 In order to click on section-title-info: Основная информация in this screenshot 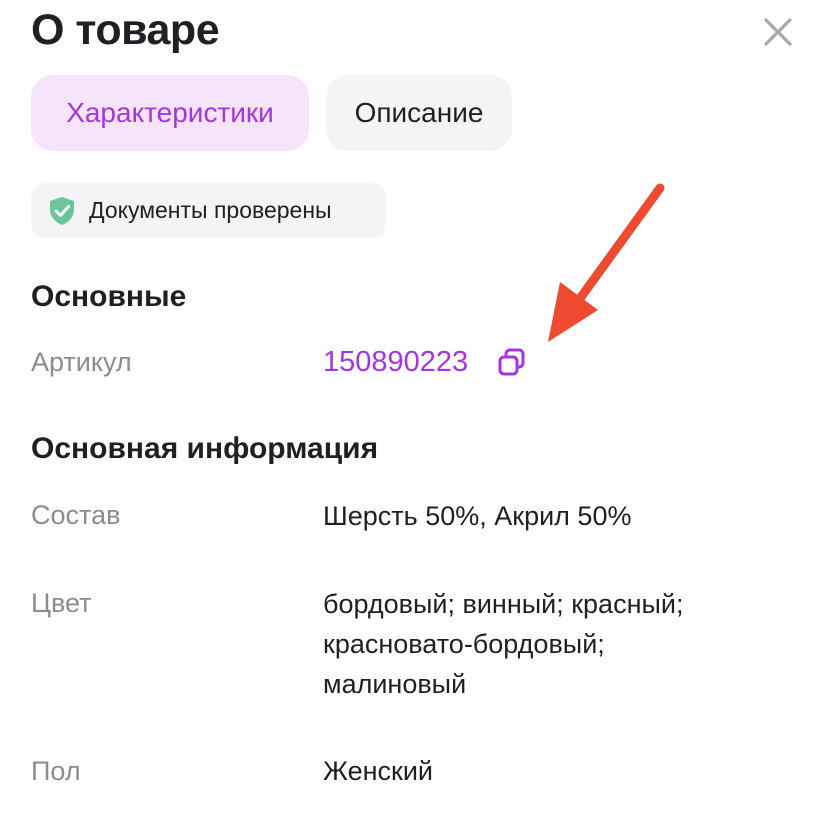, I will do `click(205, 448)`.